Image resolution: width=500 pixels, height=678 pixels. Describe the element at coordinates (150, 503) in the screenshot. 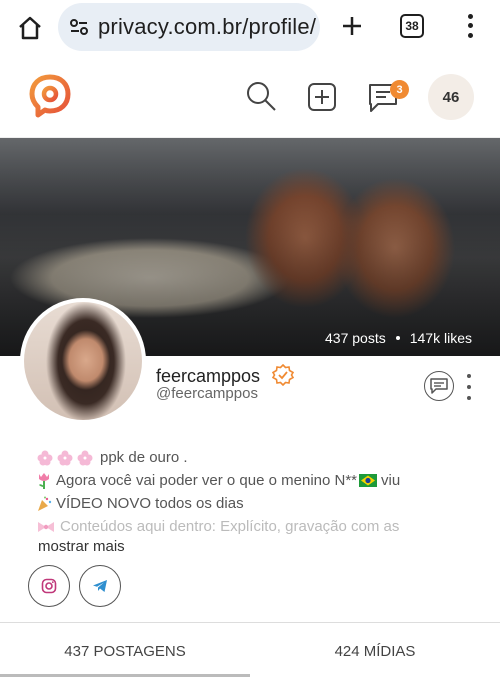

I see `bio-text: VÍDEO NOVO todos os dias` at that location.